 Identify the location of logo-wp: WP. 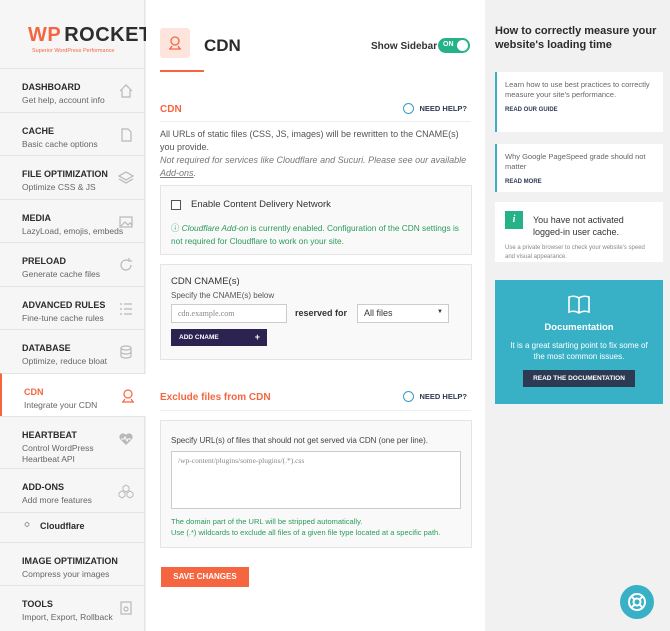
(45, 35).